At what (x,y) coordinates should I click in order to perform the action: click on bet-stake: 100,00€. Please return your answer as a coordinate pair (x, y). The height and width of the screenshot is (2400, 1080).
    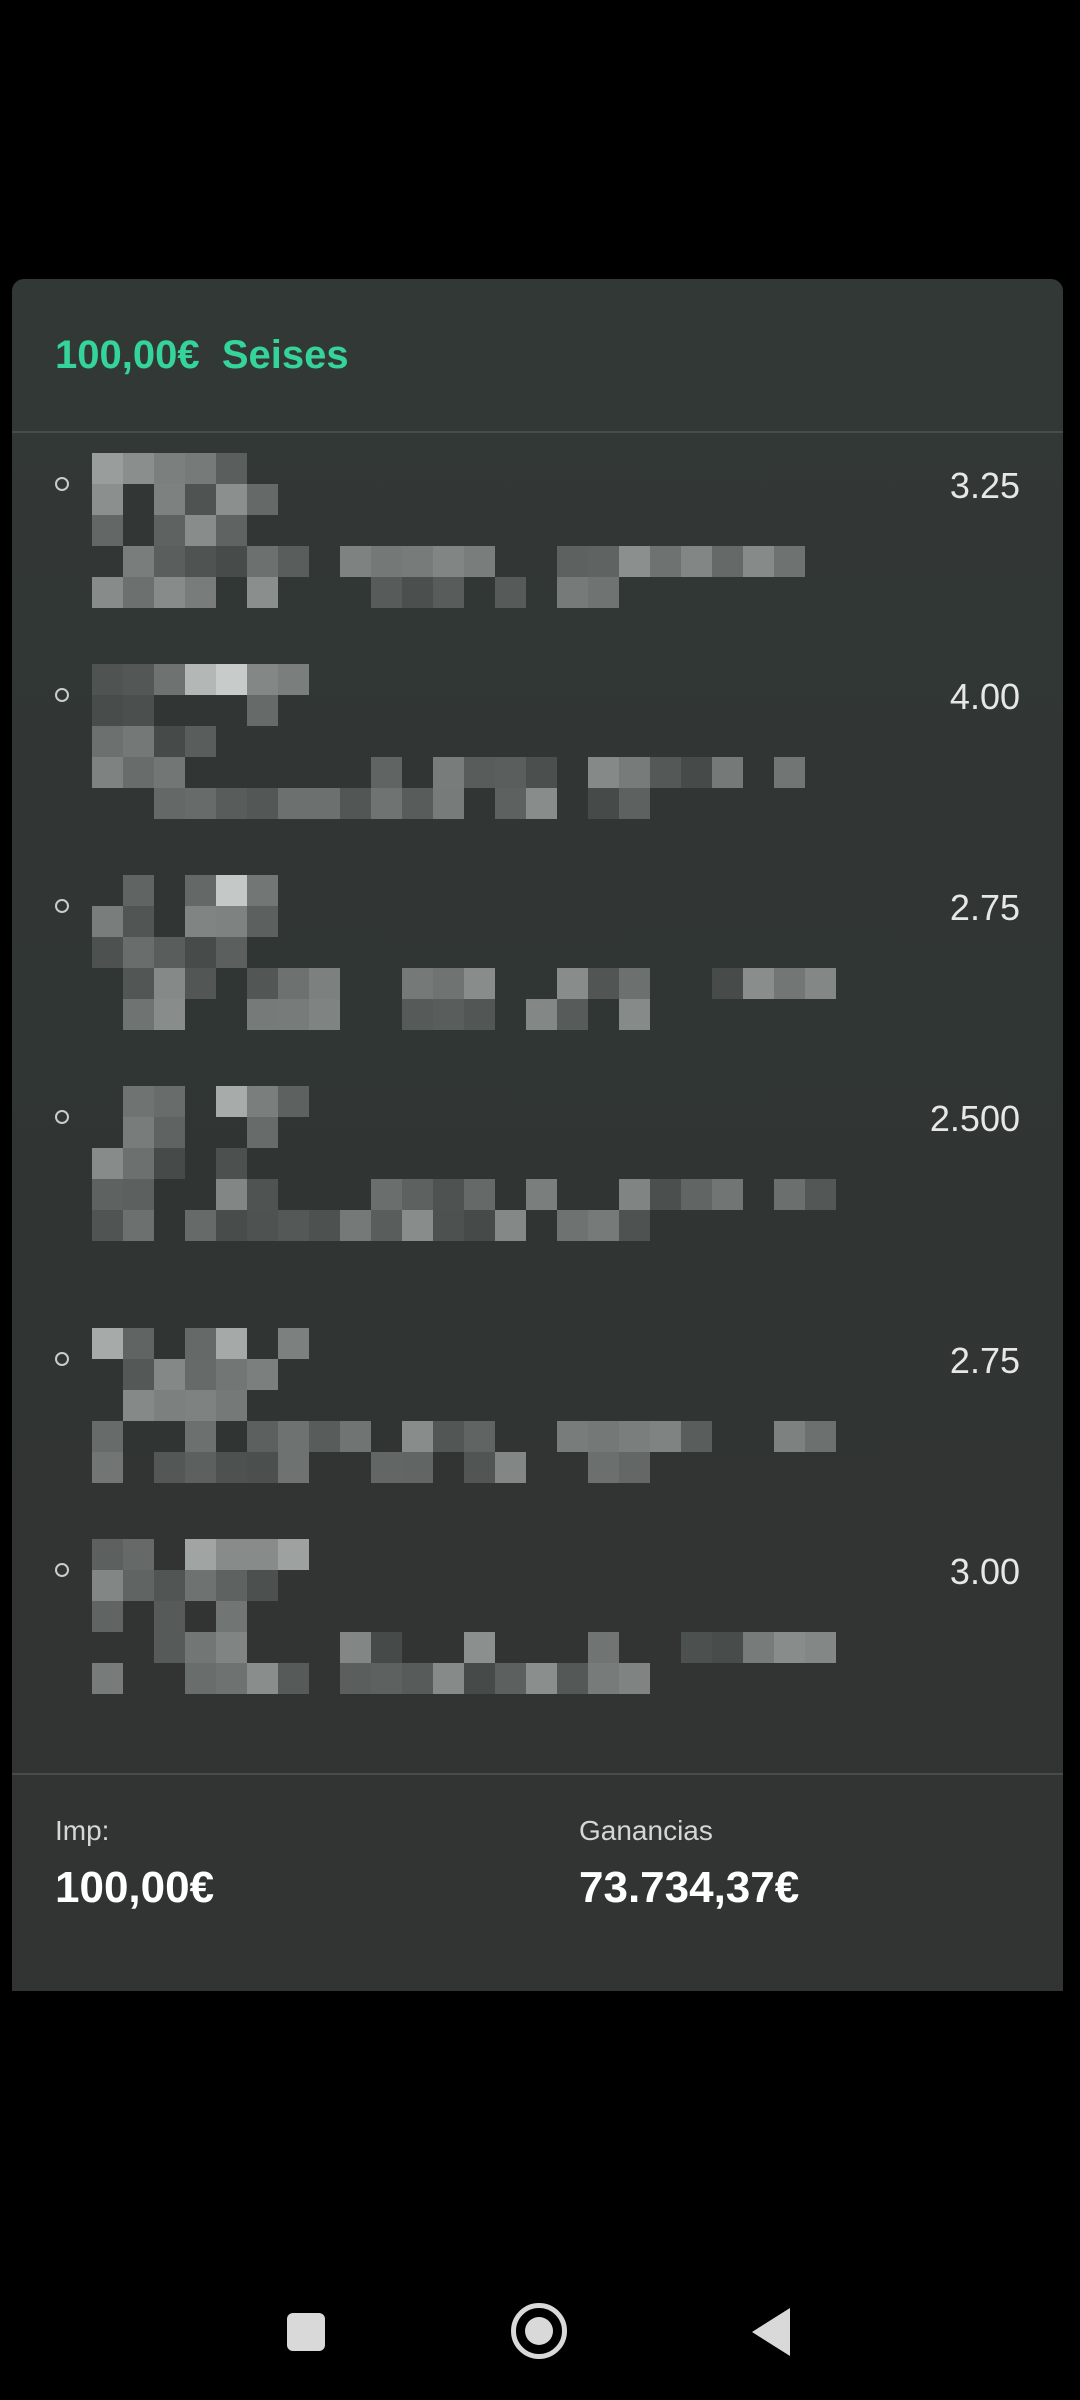
    Looking at the image, I should click on (127, 355).